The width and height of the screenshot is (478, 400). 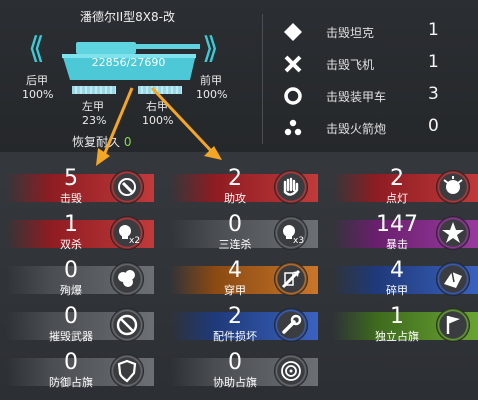 What do you see at coordinates (157, 106) in the screenshot?
I see `right-armor-label: 右甲` at bounding box center [157, 106].